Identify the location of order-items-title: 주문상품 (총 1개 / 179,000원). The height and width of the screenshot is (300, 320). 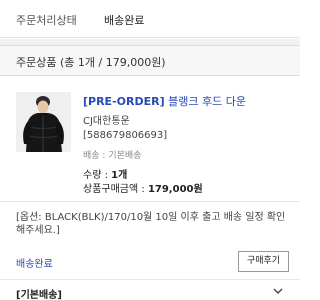
(91, 62).